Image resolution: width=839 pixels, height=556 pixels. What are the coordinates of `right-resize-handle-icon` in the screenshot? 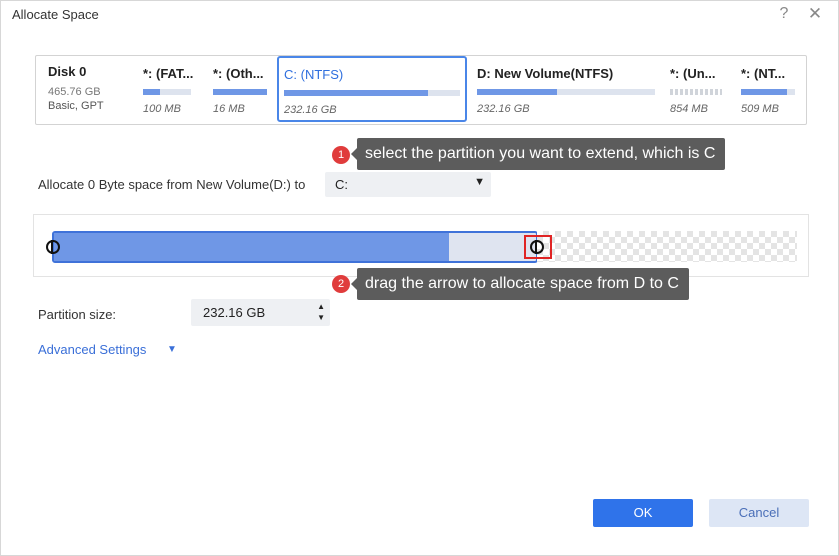 It's located at (537, 247).